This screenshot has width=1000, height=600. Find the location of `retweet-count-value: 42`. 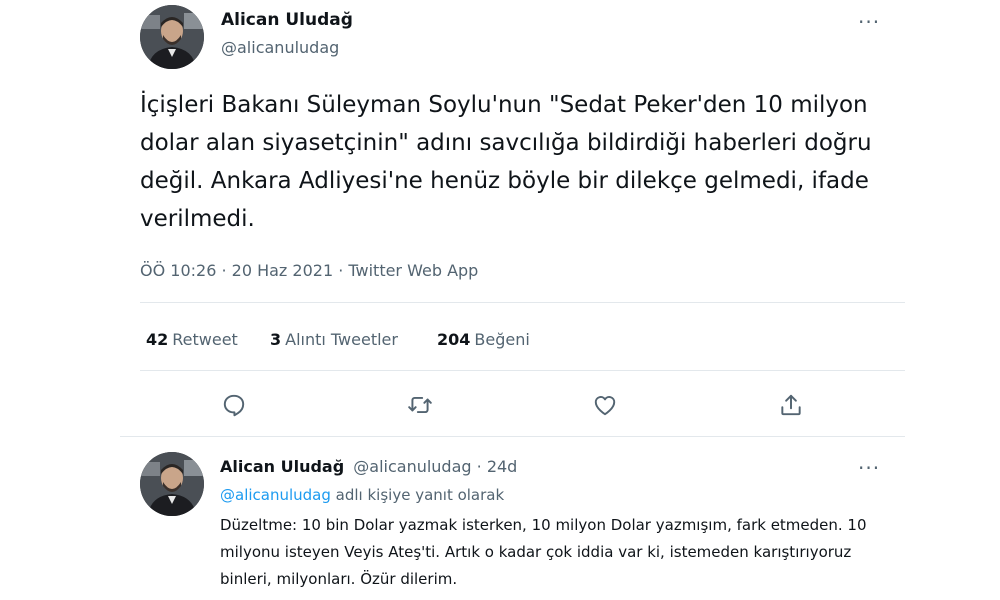

retweet-count-value: 42 is located at coordinates (157, 339).